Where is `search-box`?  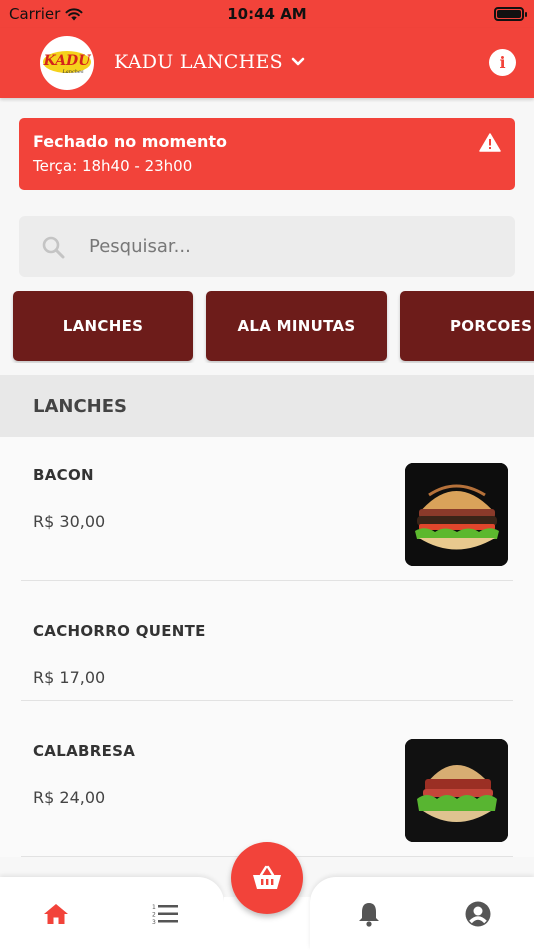 search-box is located at coordinates (267, 246).